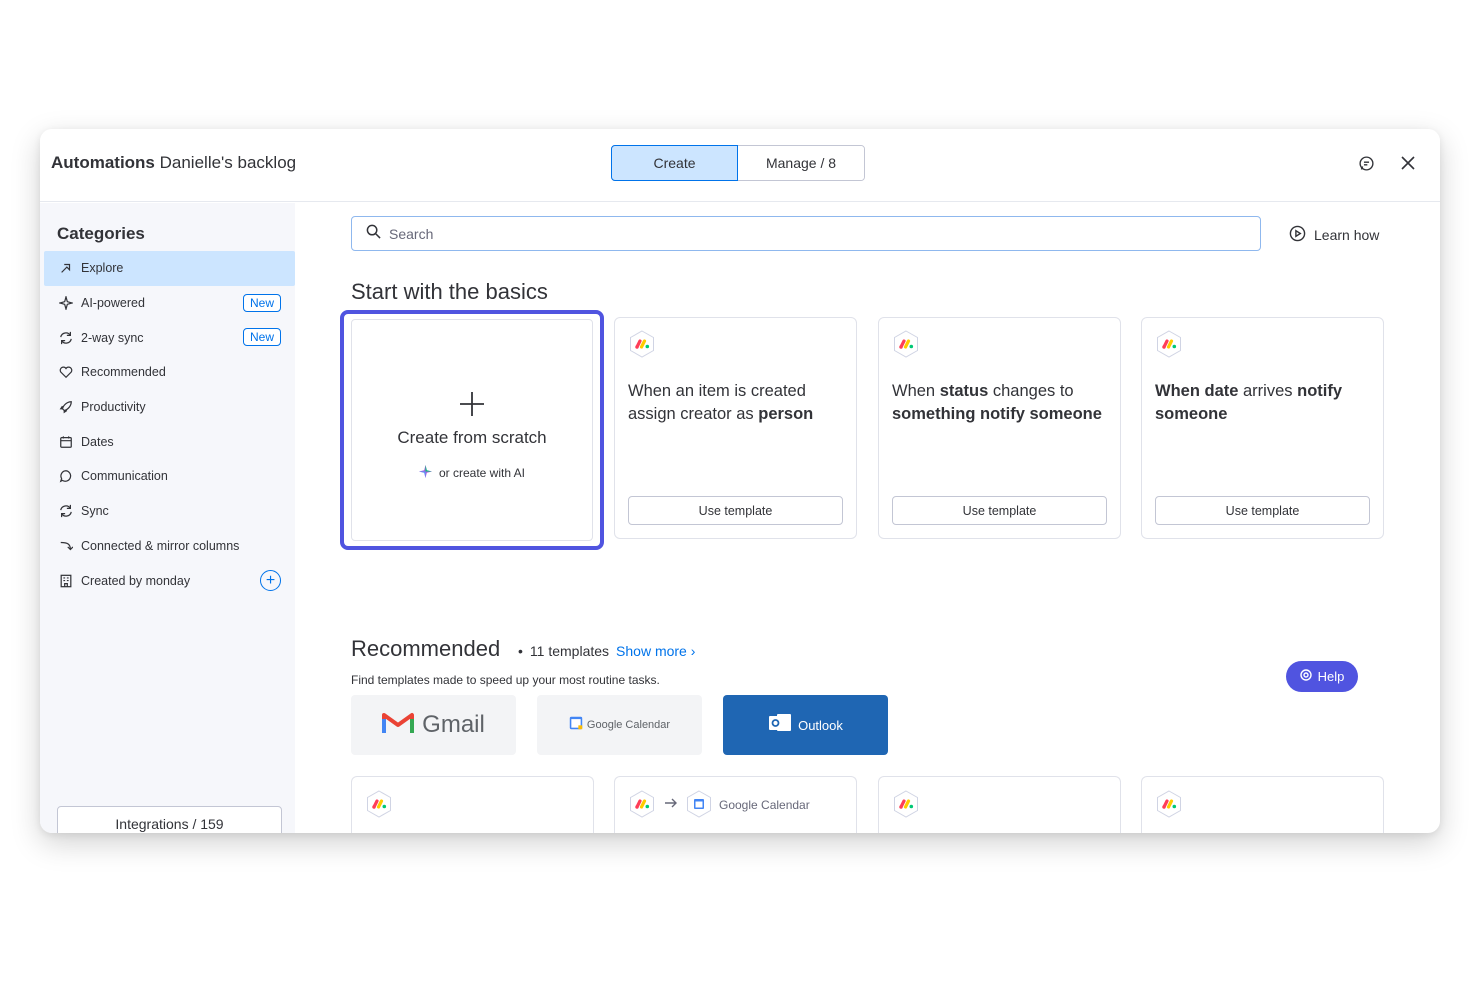 This screenshot has width=1480, height=987. Describe the element at coordinates (1331, 676) in the screenshot. I see `help-label: Help` at that location.